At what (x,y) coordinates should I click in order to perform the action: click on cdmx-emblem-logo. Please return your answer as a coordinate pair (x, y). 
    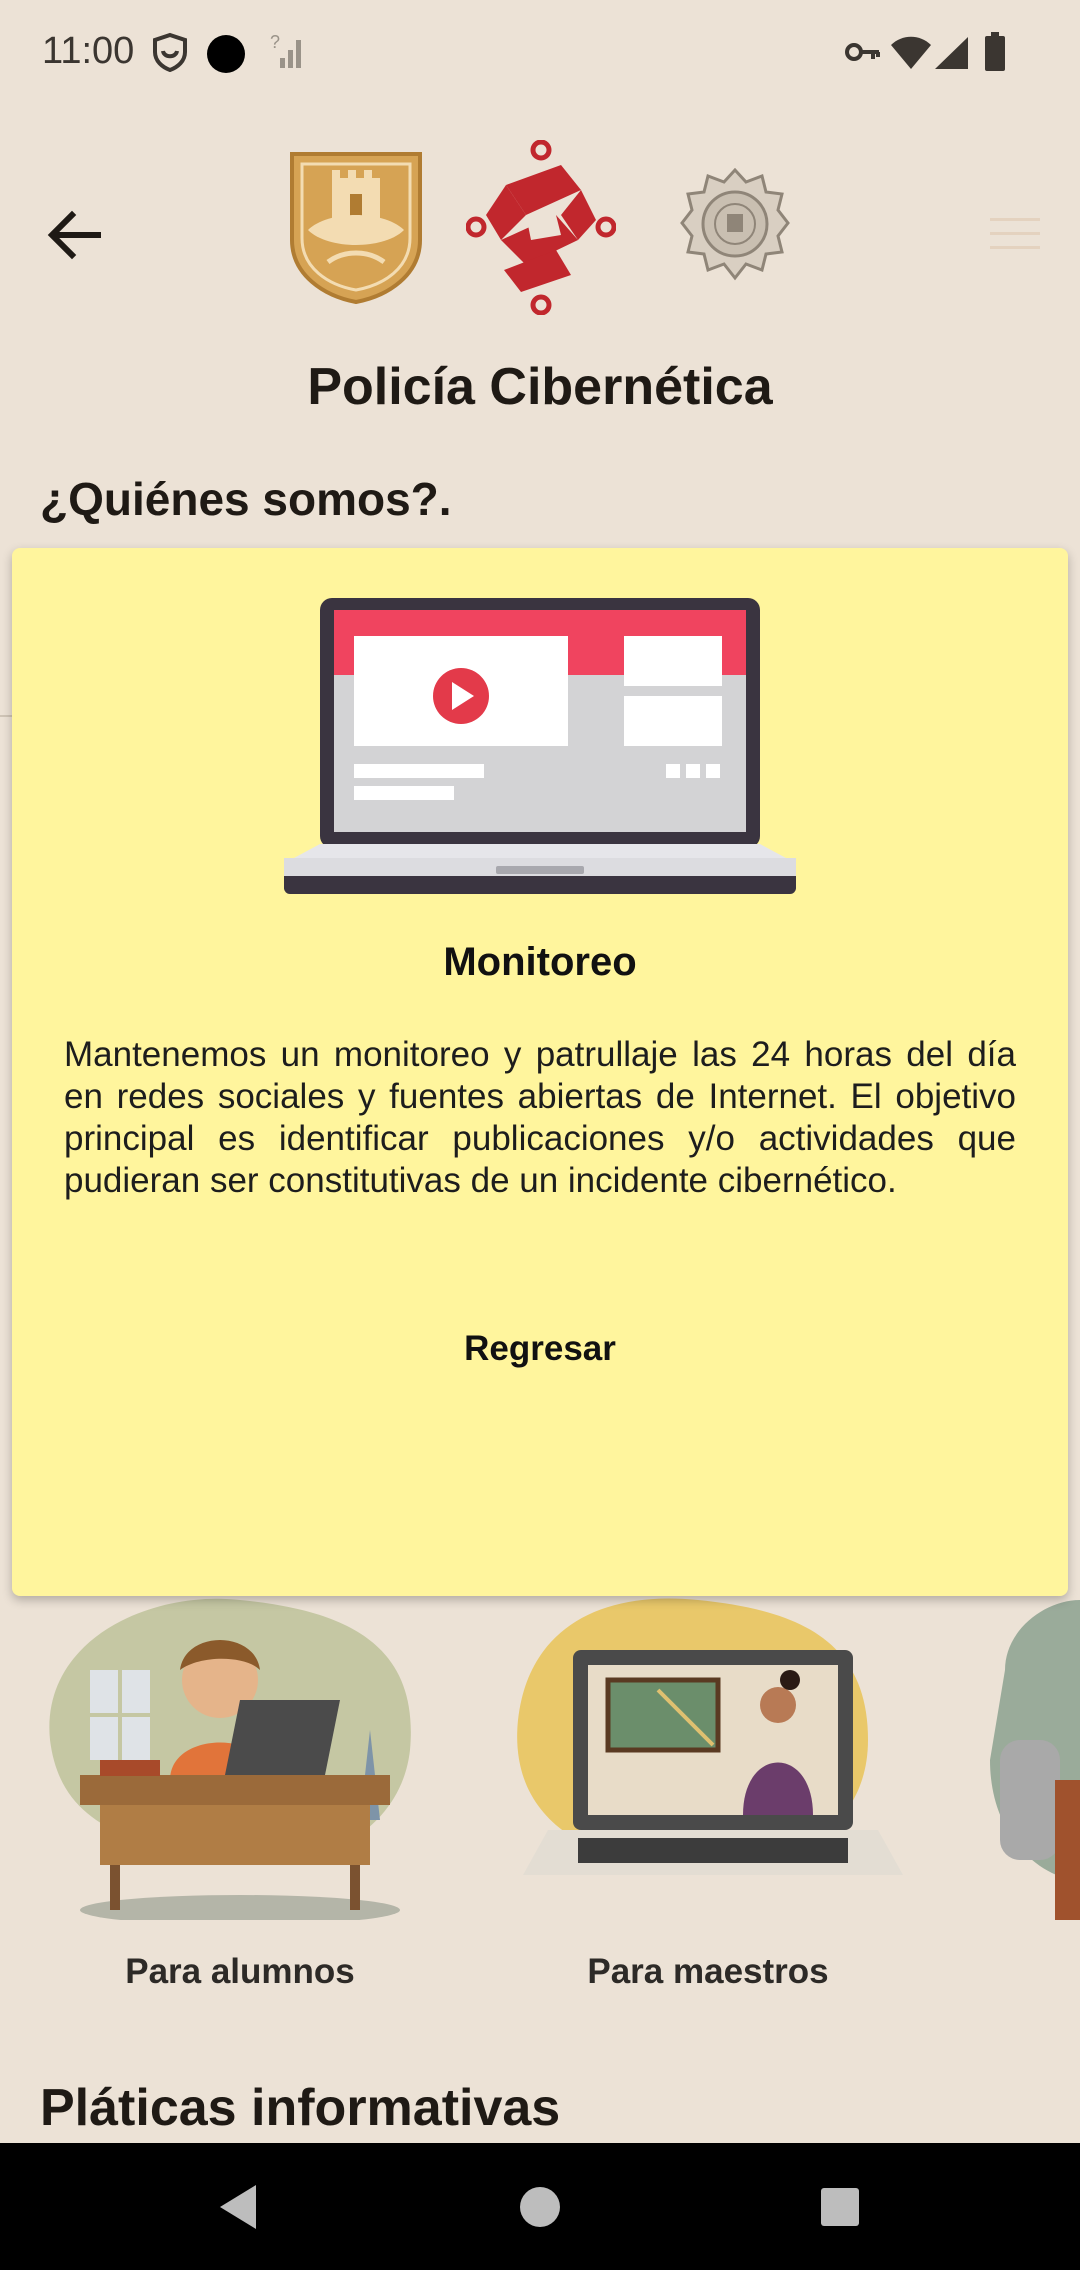
    Looking at the image, I should click on (541, 227).